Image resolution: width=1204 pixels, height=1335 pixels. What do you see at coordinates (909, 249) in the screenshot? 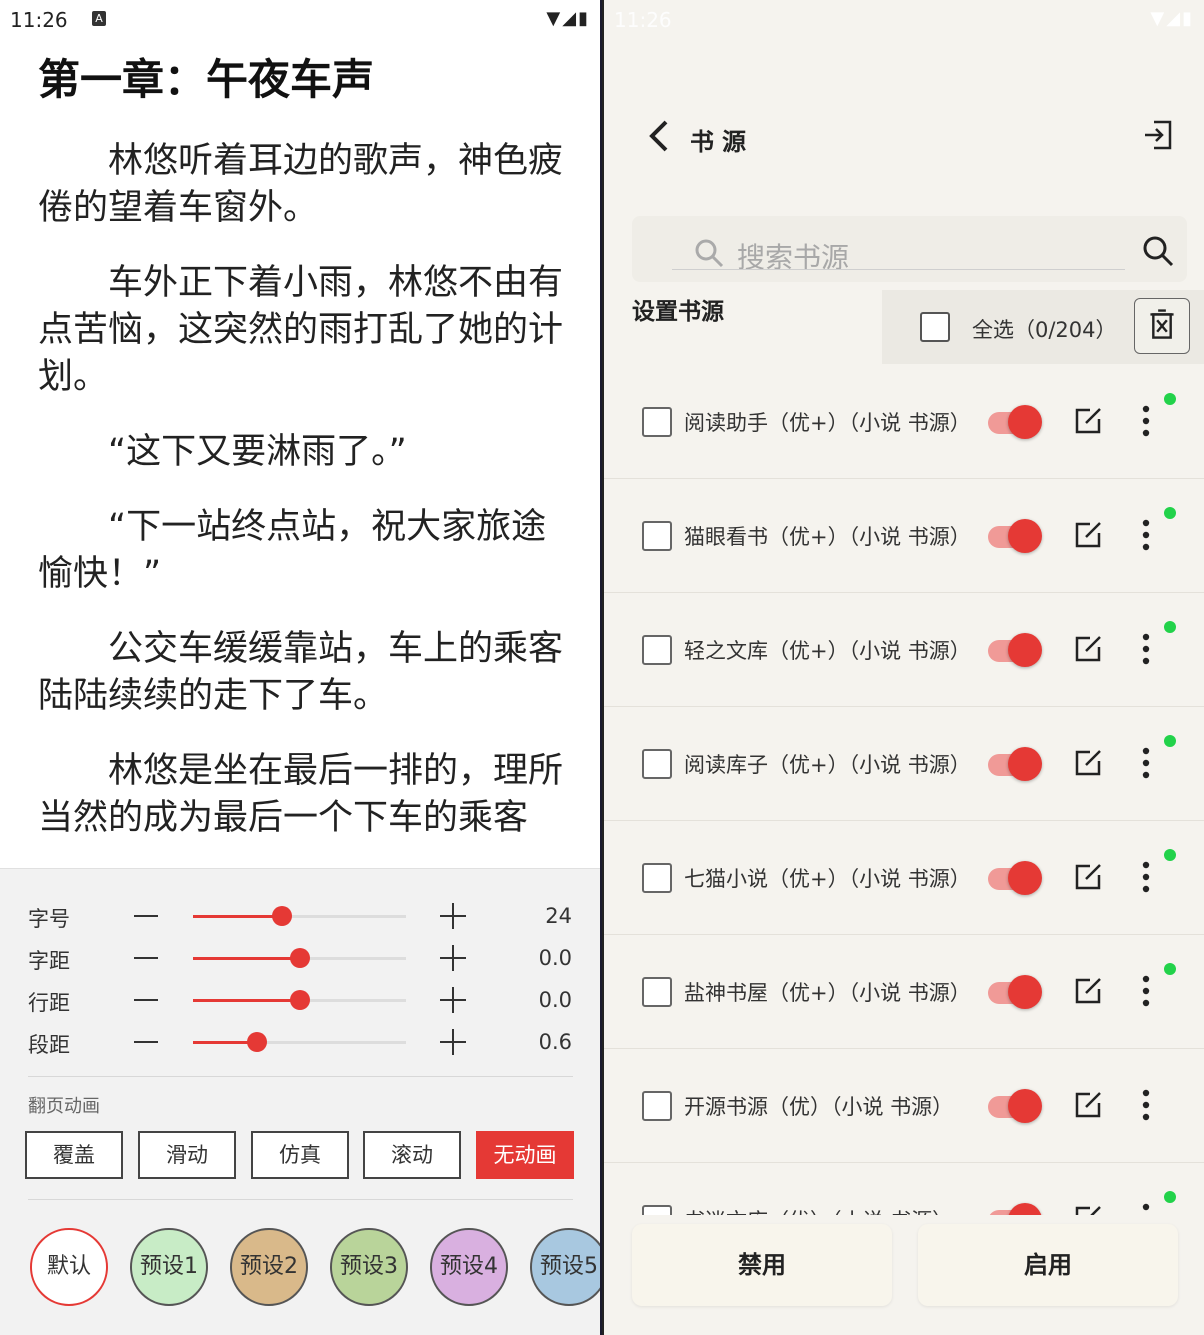
I see `search-box: 搜索书源` at bounding box center [909, 249].